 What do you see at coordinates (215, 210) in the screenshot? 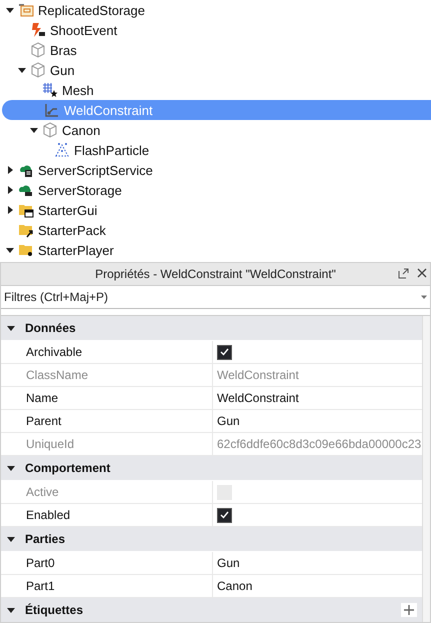
I see `tree-item: StarterGui` at bounding box center [215, 210].